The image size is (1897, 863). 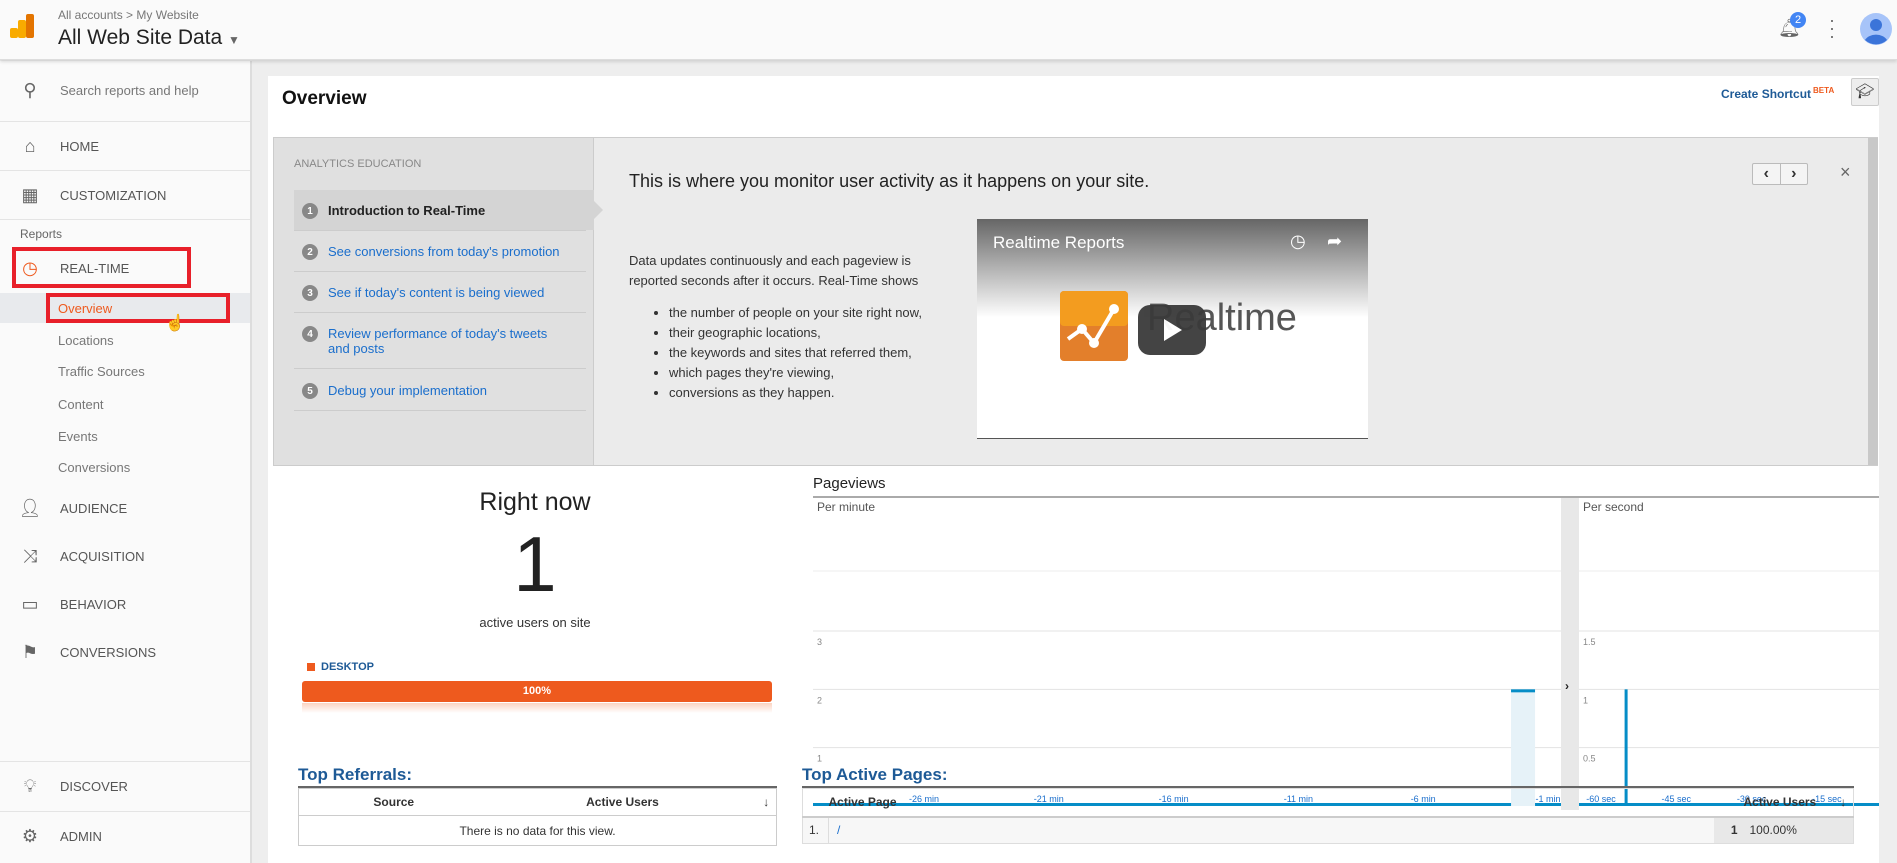 I want to click on breadcrumb-all-accounts: All accounts, so click(x=90, y=15).